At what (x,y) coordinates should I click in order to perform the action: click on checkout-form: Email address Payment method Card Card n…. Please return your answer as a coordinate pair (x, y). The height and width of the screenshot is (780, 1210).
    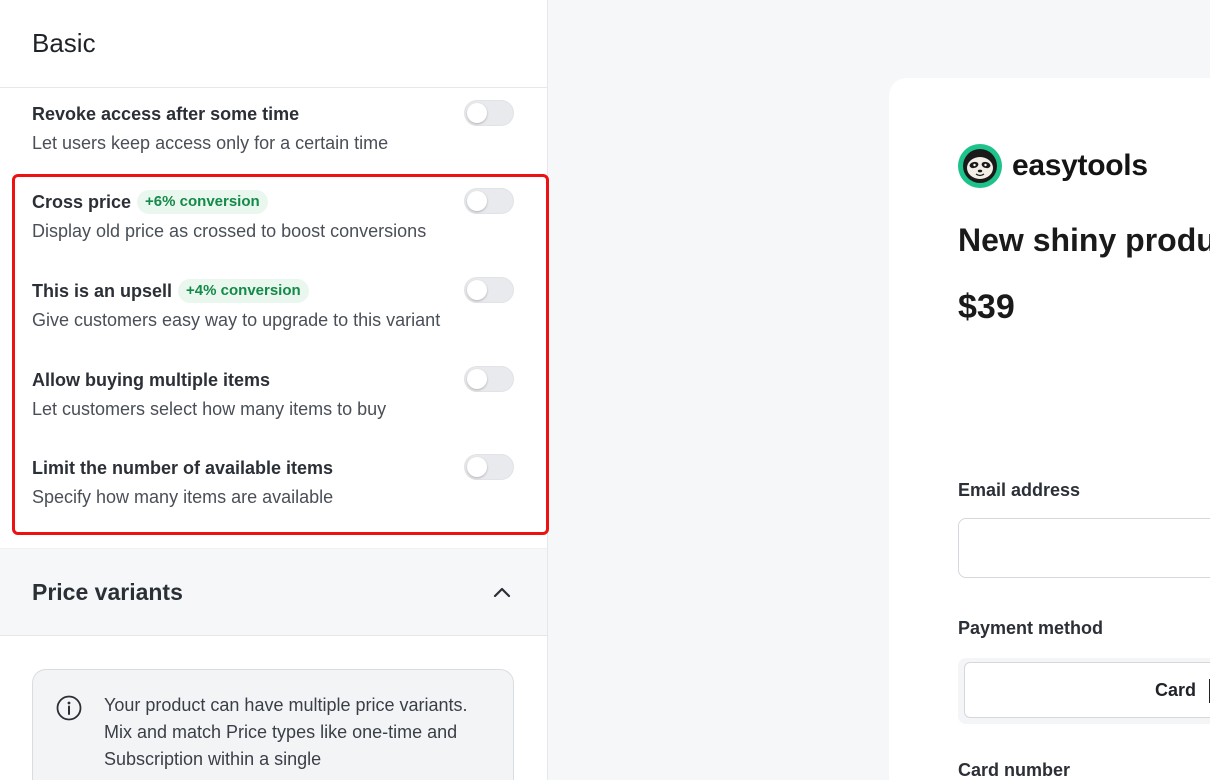
    Looking at the image, I should click on (1049, 594).